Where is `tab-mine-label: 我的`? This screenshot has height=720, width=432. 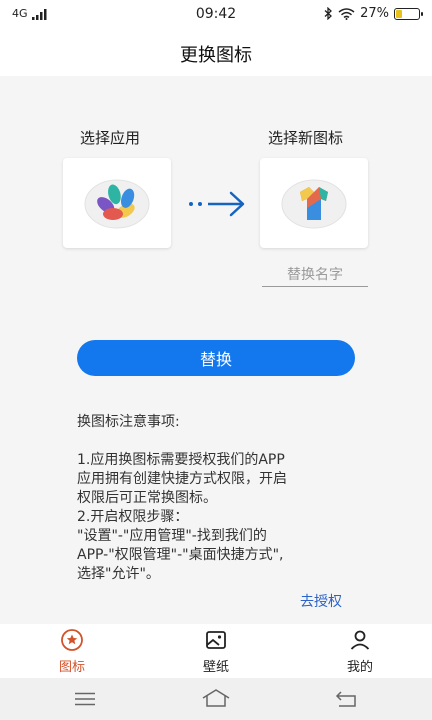
tab-mine-label: 我的 is located at coordinates (359, 667).